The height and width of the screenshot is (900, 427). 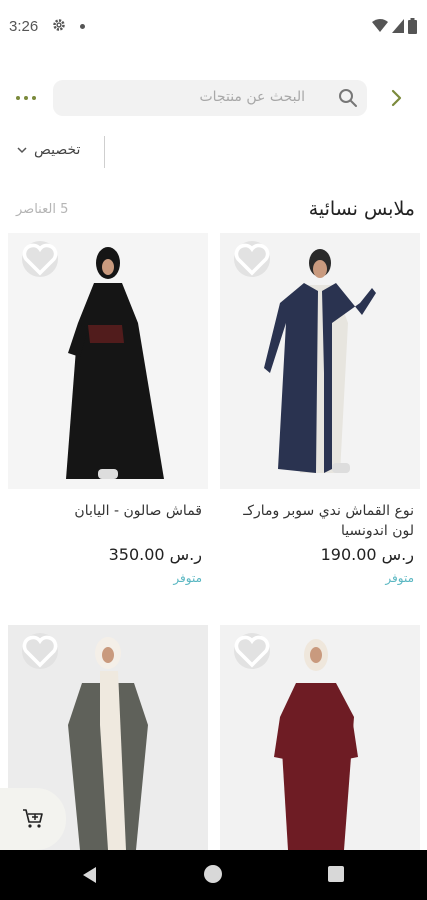 What do you see at coordinates (412, 26) in the screenshot?
I see `battery-icon` at bounding box center [412, 26].